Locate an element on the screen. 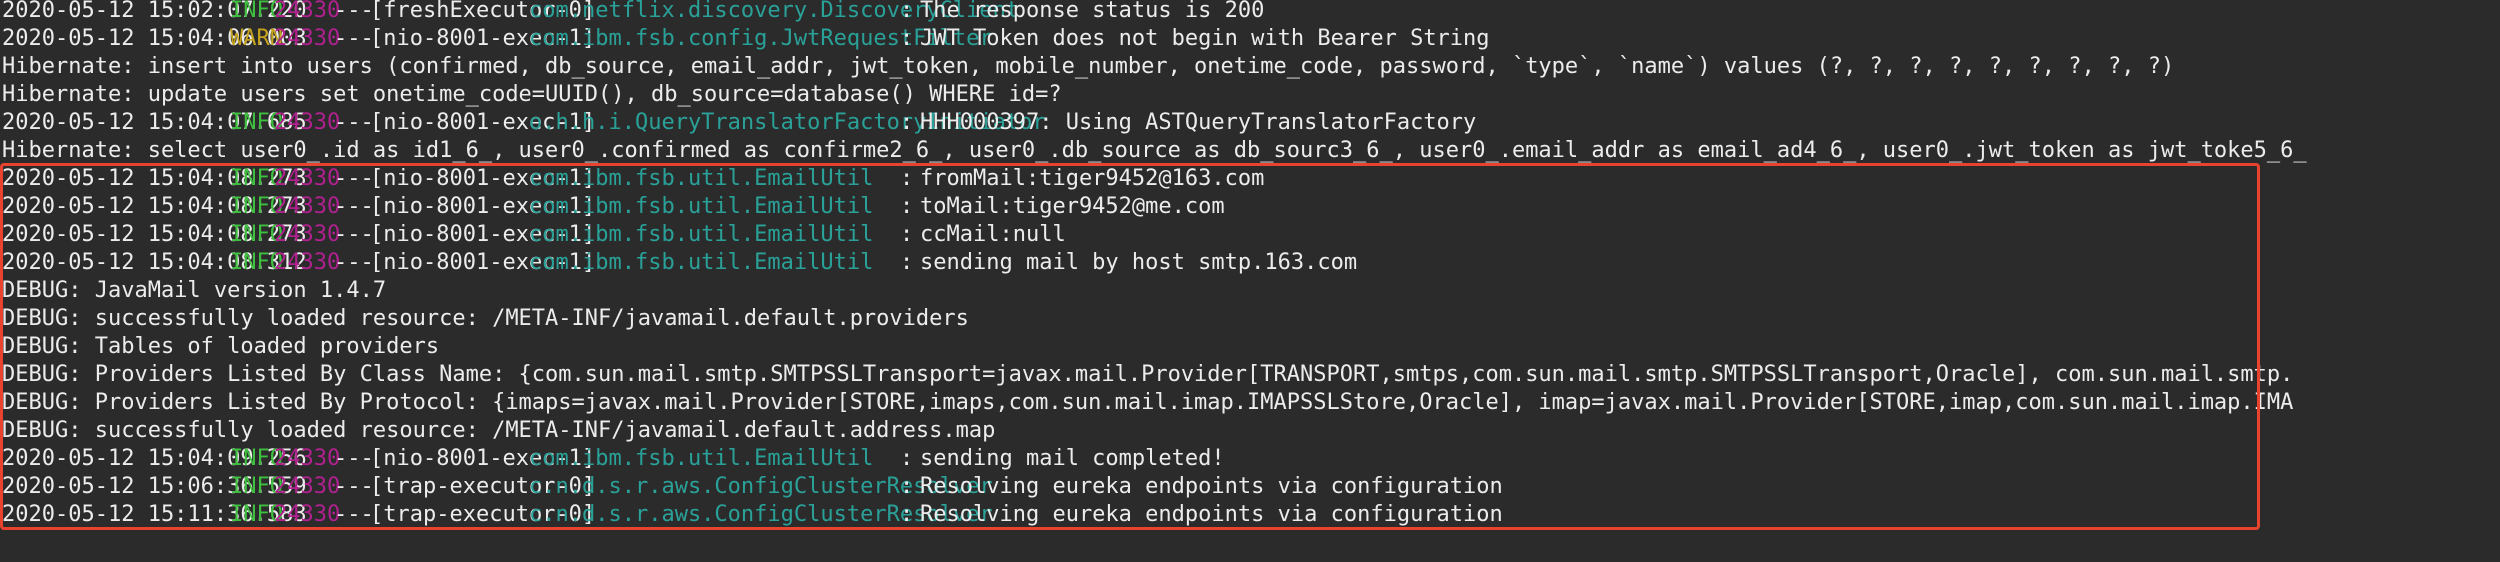 This screenshot has width=2500, height=562. log-text: DEBUG: Tables of loaded providers is located at coordinates (221, 346).